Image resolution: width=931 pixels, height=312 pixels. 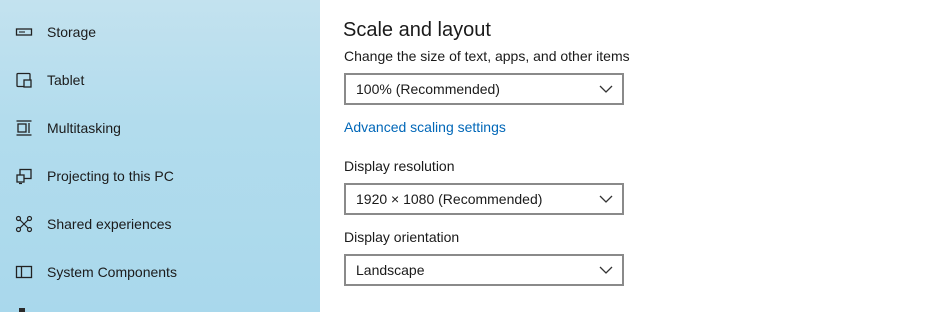 I want to click on sidebar-item-label: Multitasking, so click(x=84, y=128).